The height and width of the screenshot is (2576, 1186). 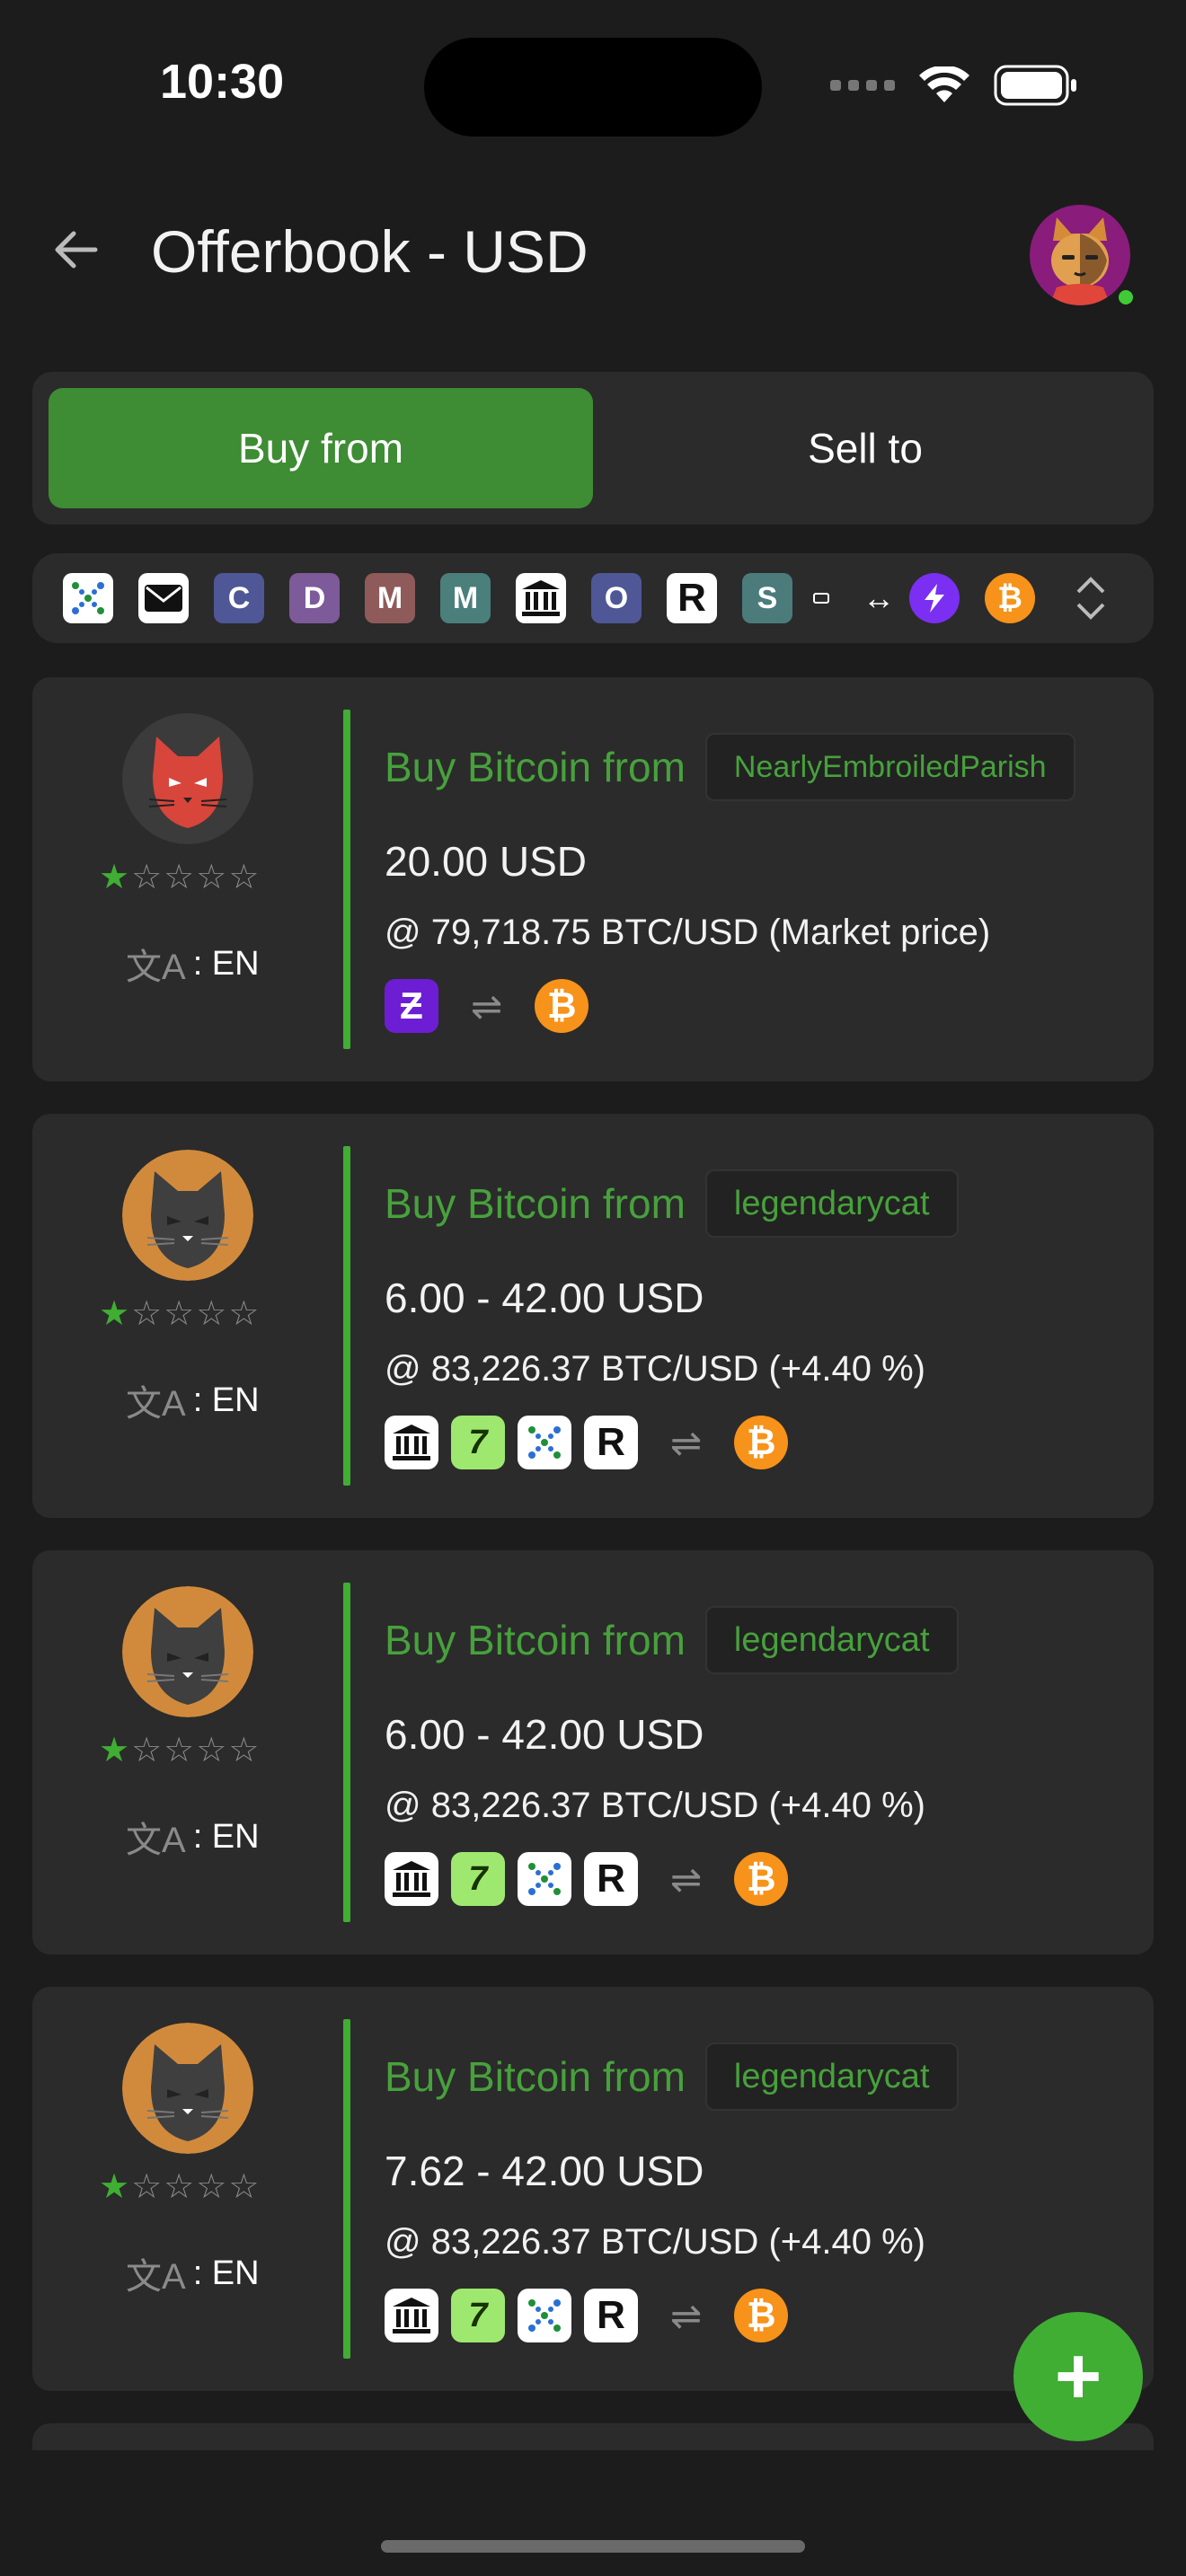 I want to click on d-letter-icon: D, so click(x=314, y=598).